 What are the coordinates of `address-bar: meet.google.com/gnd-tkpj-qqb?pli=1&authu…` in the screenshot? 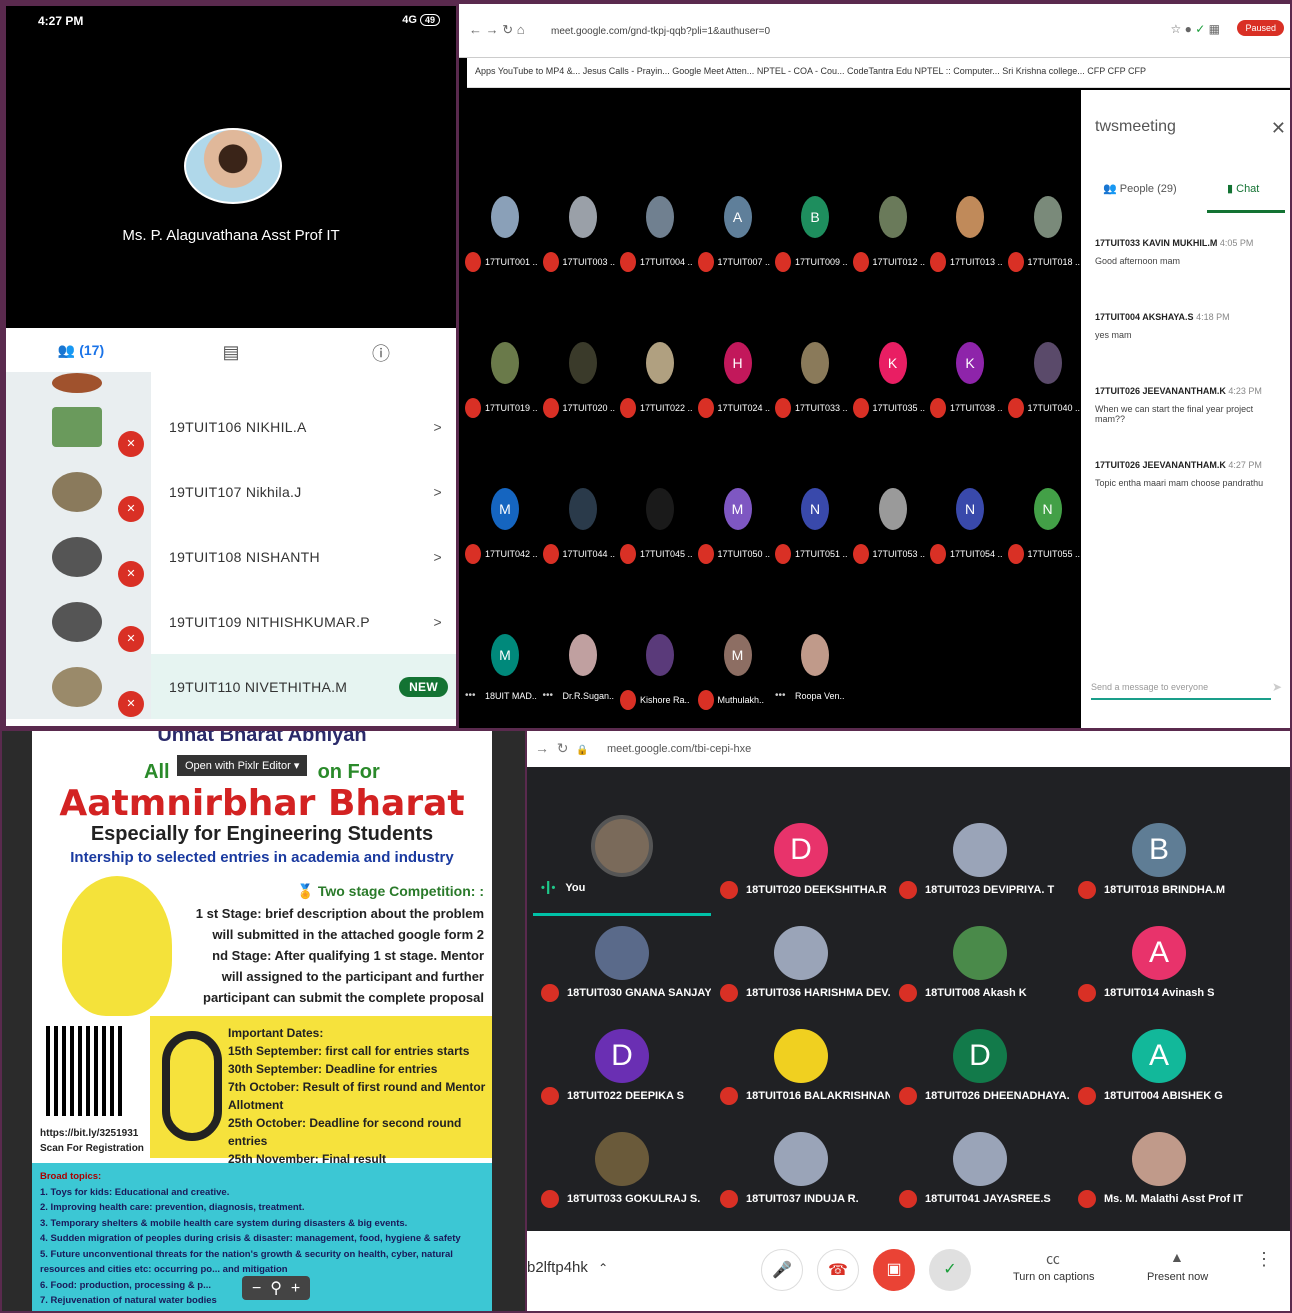 It's located at (660, 31).